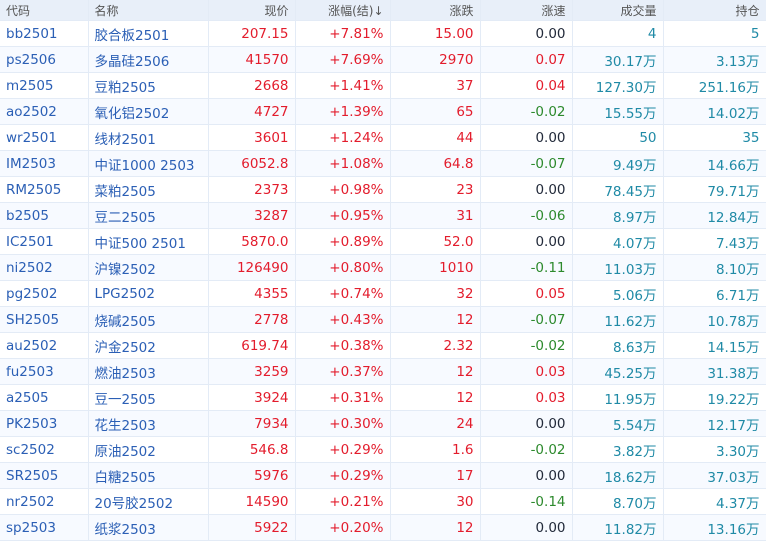 Image resolution: width=766 pixels, height=546 pixels. I want to click on cell-code: m2505, so click(44, 85).